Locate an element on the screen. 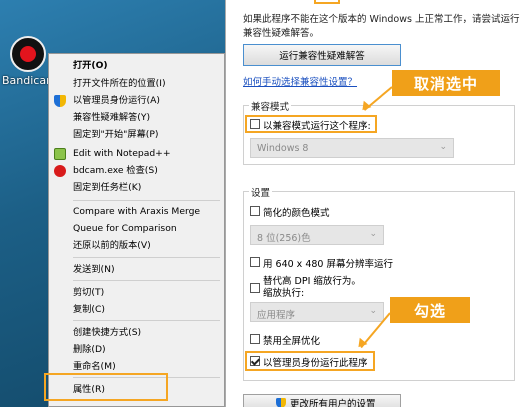  menu-item-cut: 剪切(T) is located at coordinates (88, 293).